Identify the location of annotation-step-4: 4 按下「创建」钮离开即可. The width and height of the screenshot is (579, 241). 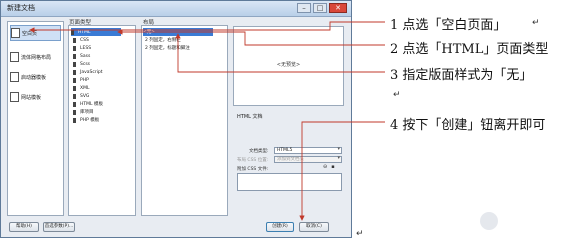
(468, 125).